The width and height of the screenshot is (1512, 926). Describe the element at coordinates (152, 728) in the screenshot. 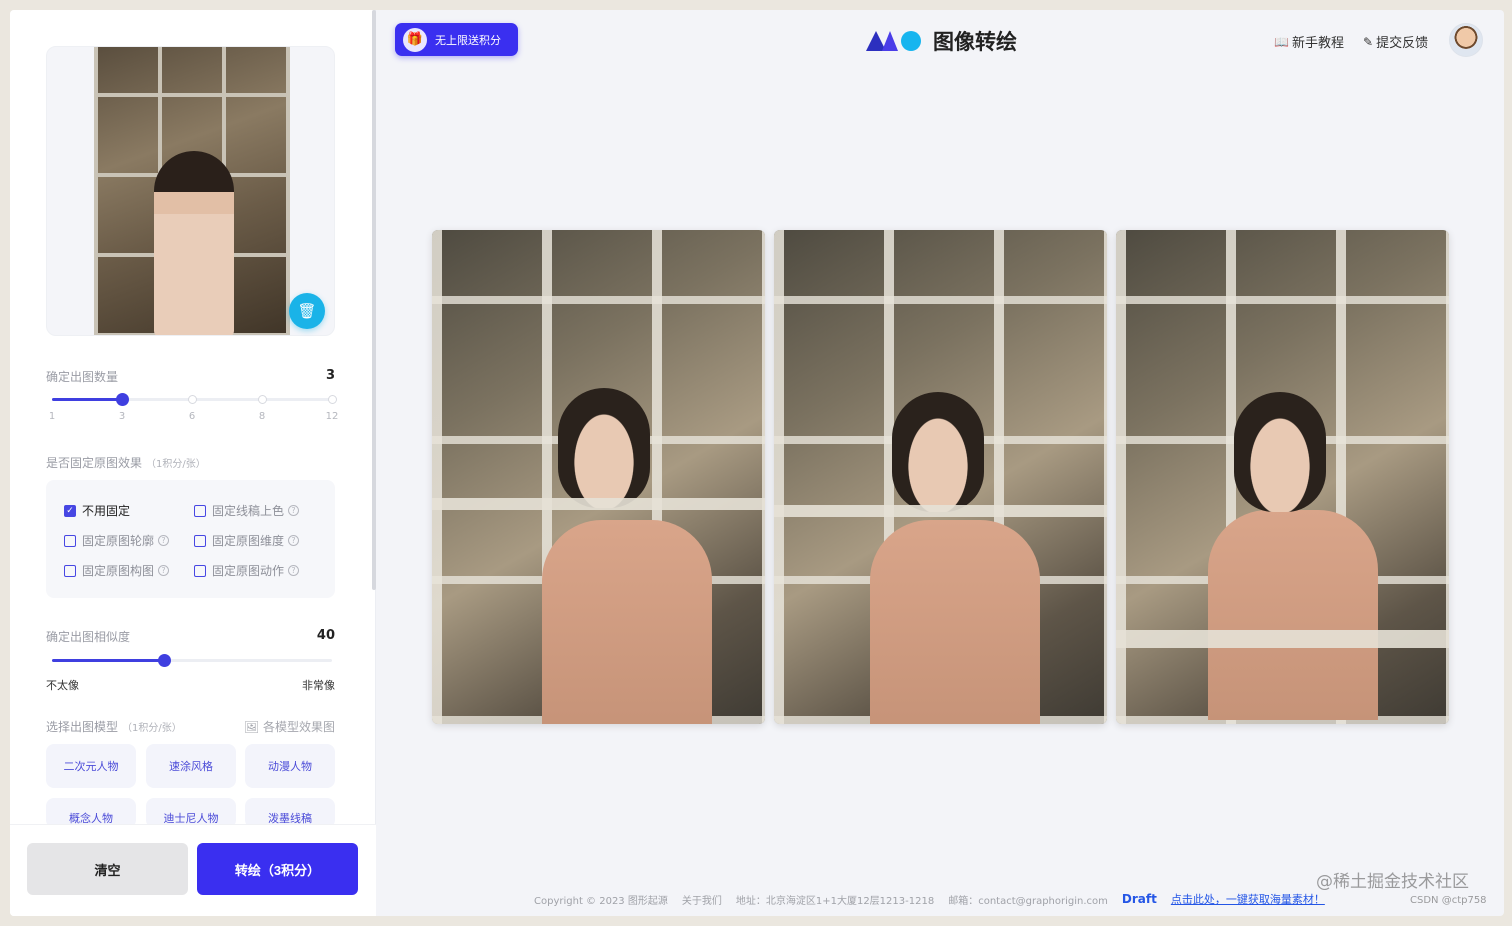

I see `model-sub: （1积分/张）` at that location.